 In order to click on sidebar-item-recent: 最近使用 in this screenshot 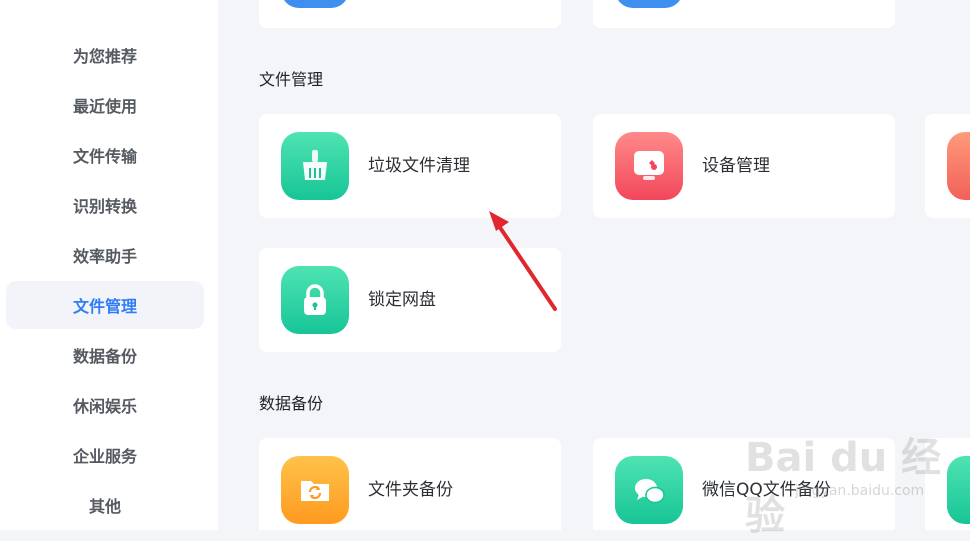, I will do `click(105, 105)`.